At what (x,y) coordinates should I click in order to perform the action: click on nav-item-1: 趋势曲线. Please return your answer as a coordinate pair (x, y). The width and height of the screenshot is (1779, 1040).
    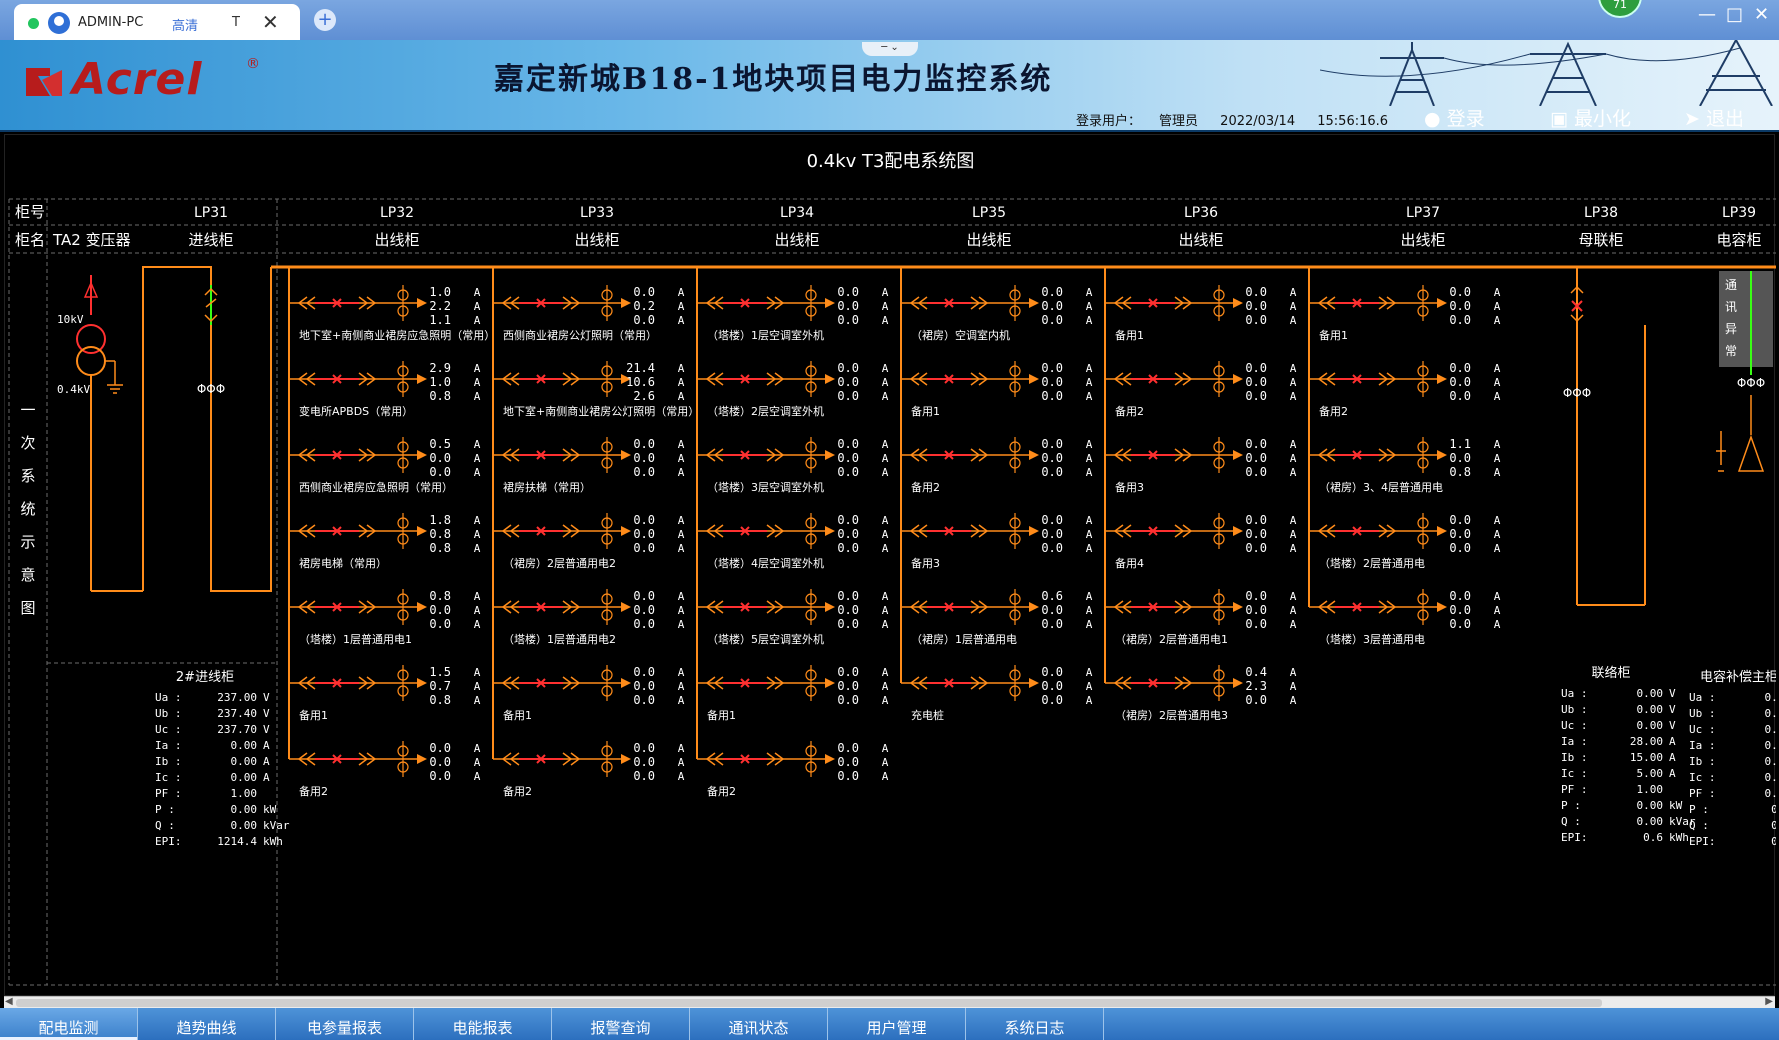
    Looking at the image, I should click on (207, 1024).